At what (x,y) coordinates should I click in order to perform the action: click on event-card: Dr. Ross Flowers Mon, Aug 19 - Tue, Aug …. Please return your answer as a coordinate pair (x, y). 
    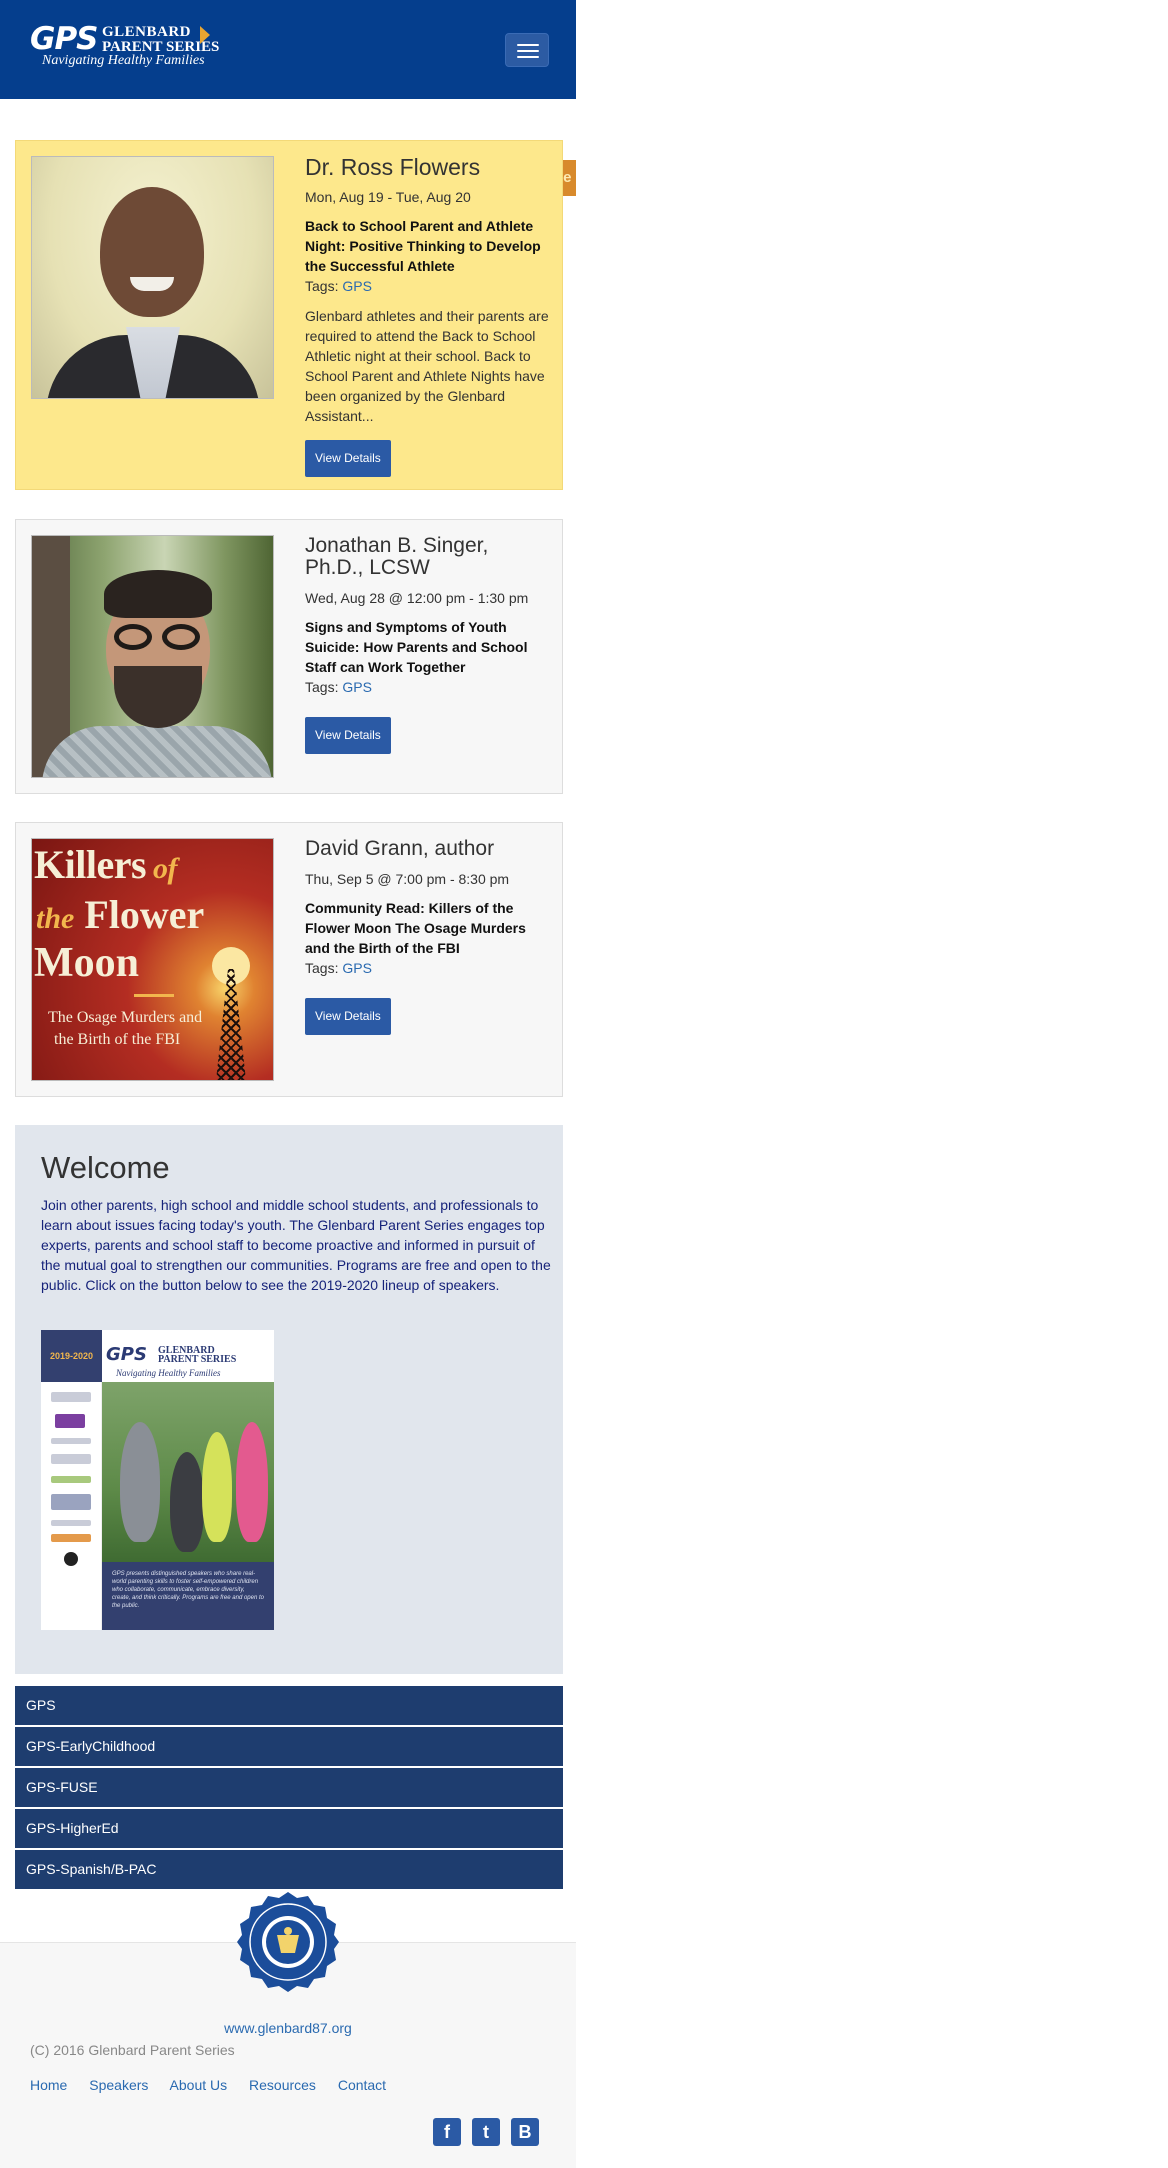
    Looking at the image, I should click on (289, 315).